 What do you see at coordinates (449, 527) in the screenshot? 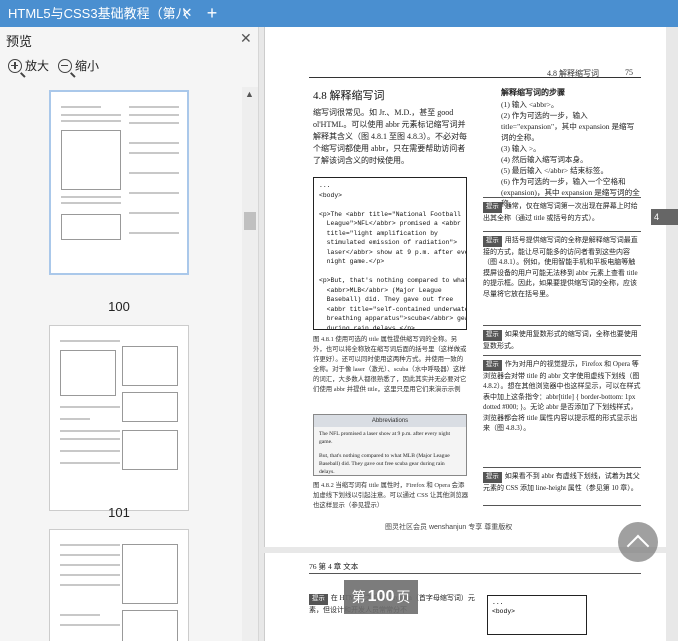
I see `copyright-note: 图灵社区会员 wenshanjun 专享 尊重版权` at bounding box center [449, 527].